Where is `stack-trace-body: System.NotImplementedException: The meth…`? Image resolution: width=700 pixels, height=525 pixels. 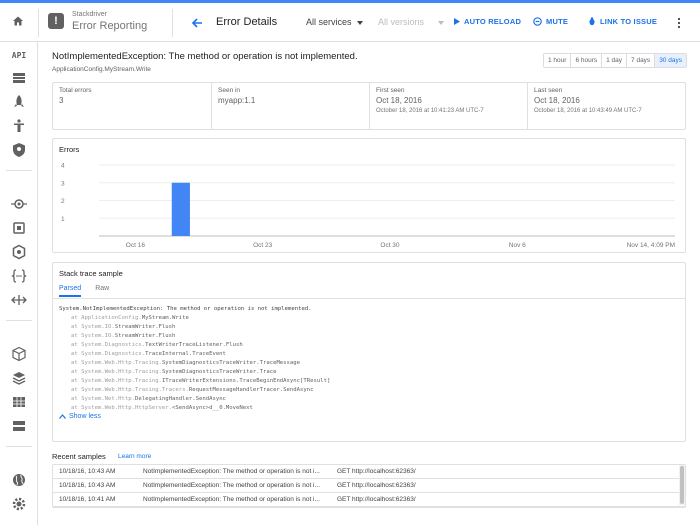
stack-trace-body: System.NotImplementedException: The meth… is located at coordinates (194, 359).